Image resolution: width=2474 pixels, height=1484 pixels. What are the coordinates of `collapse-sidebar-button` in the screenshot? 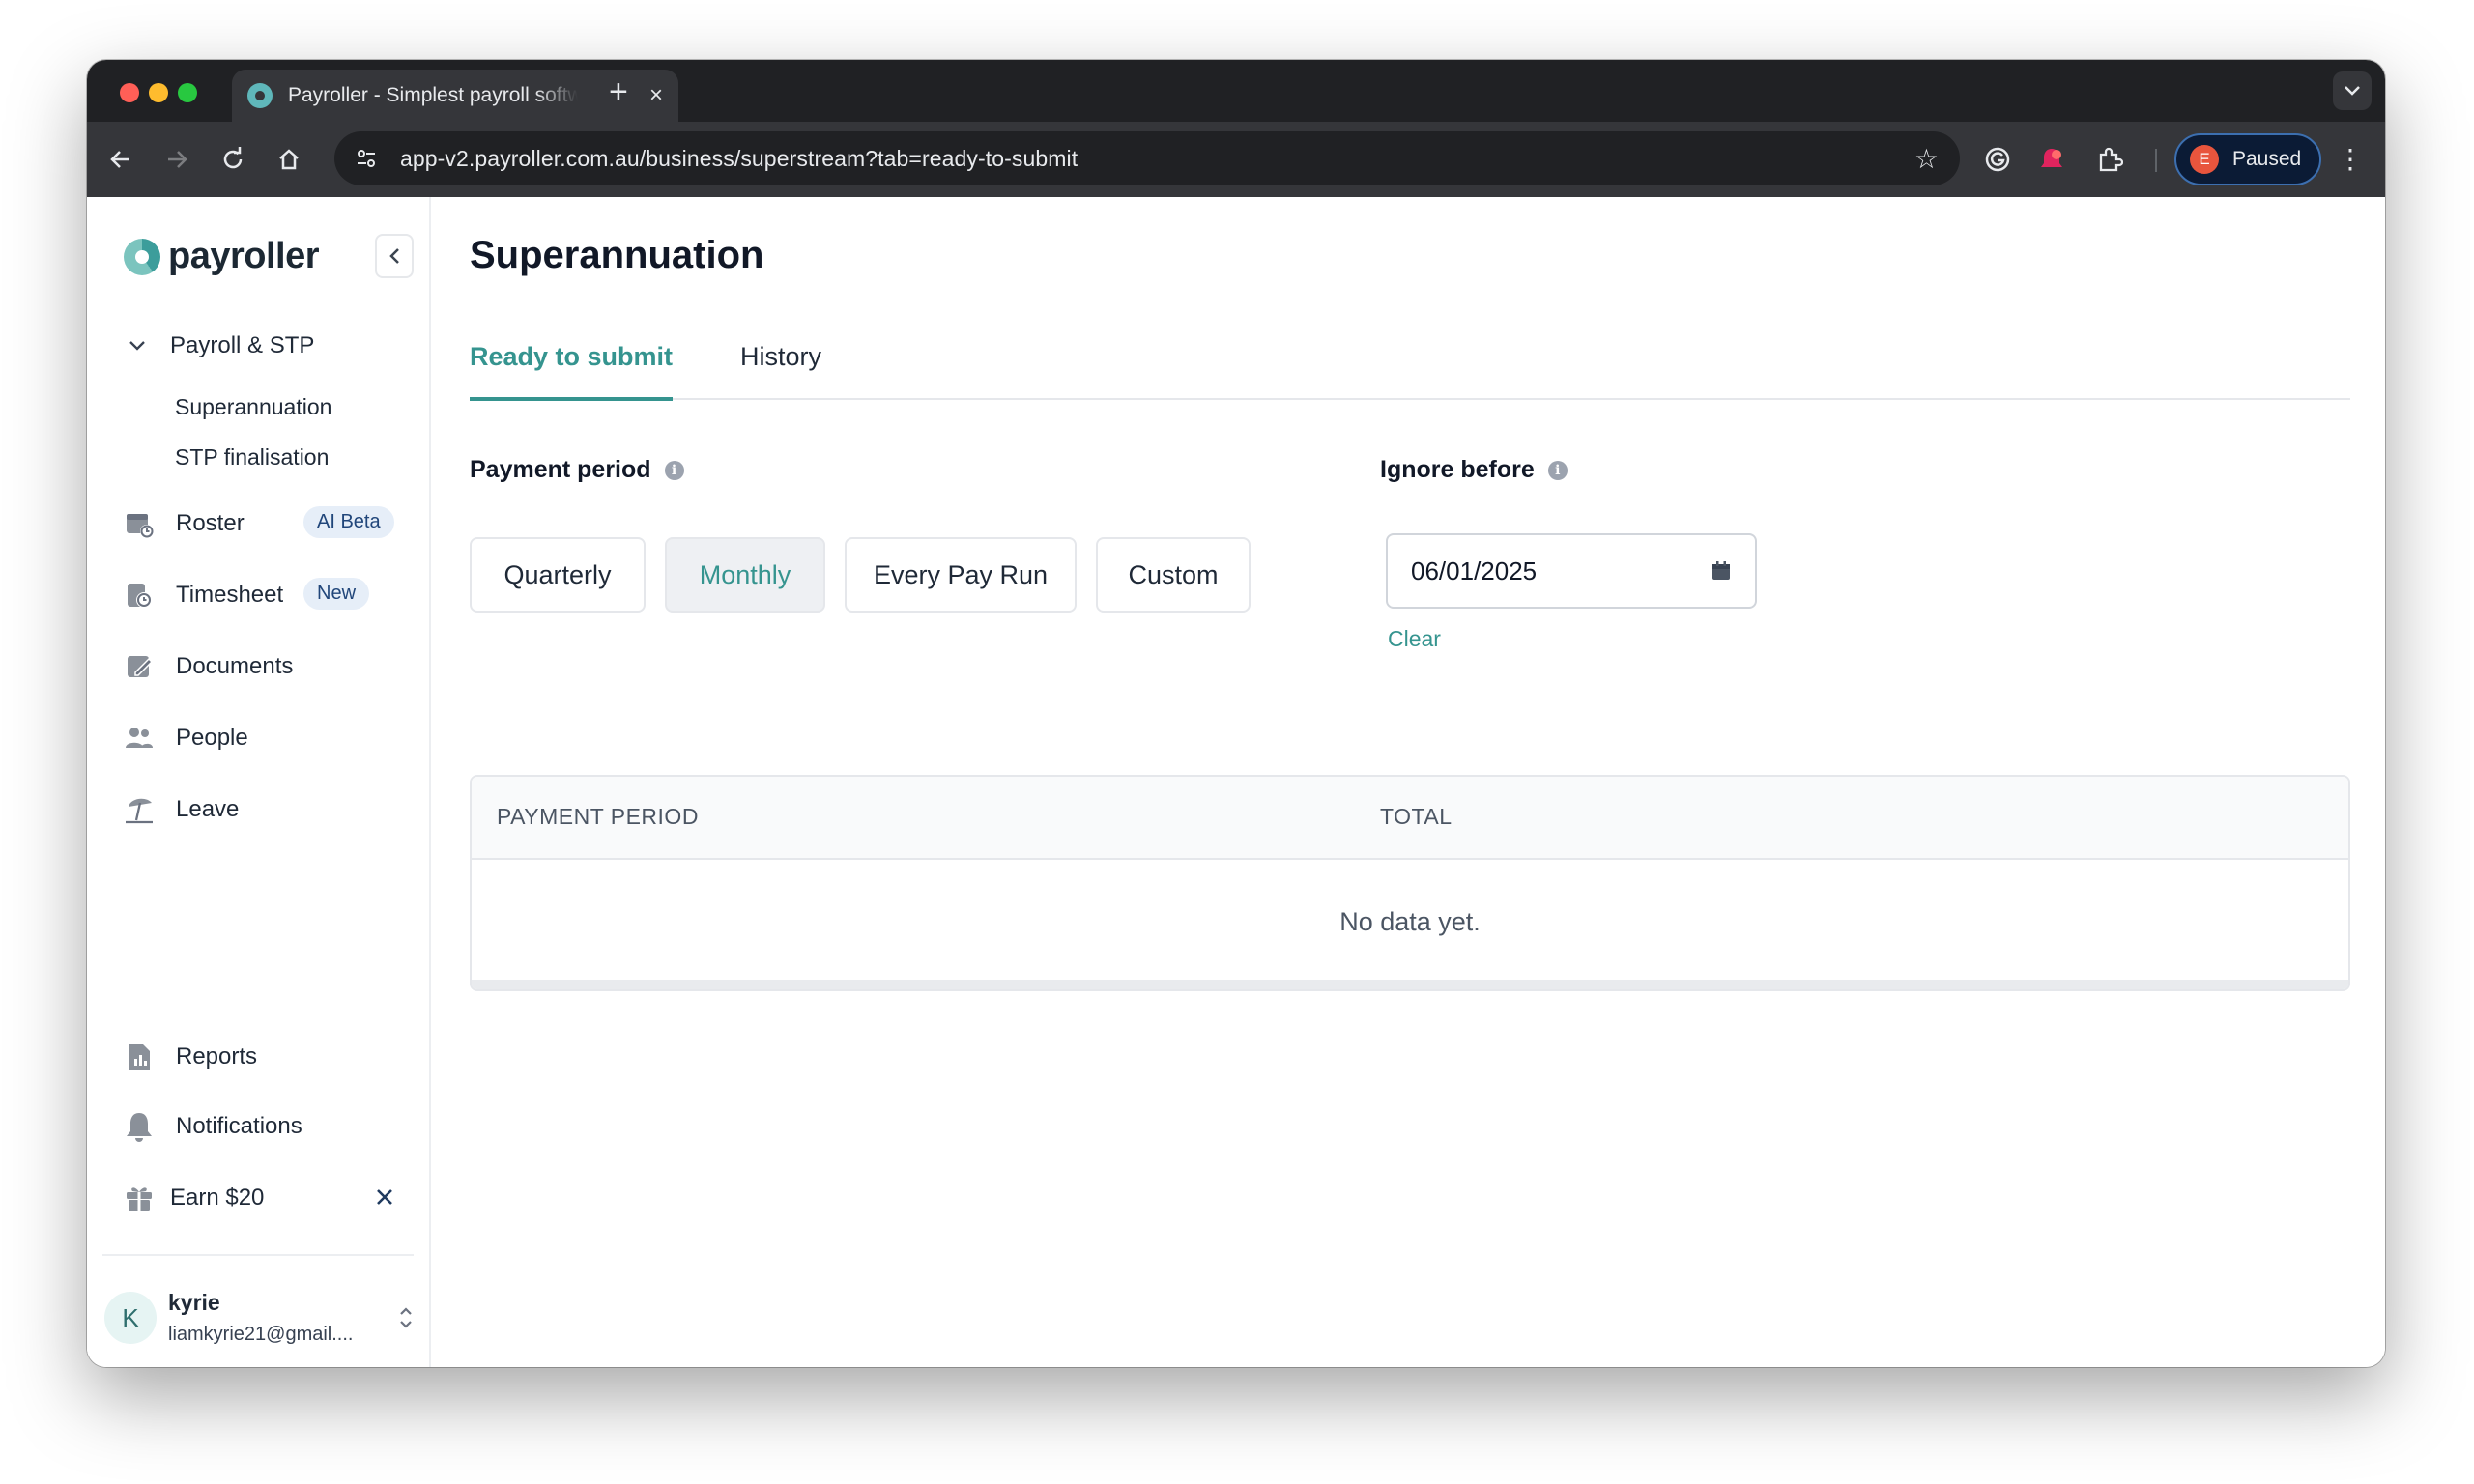 It's located at (395, 256).